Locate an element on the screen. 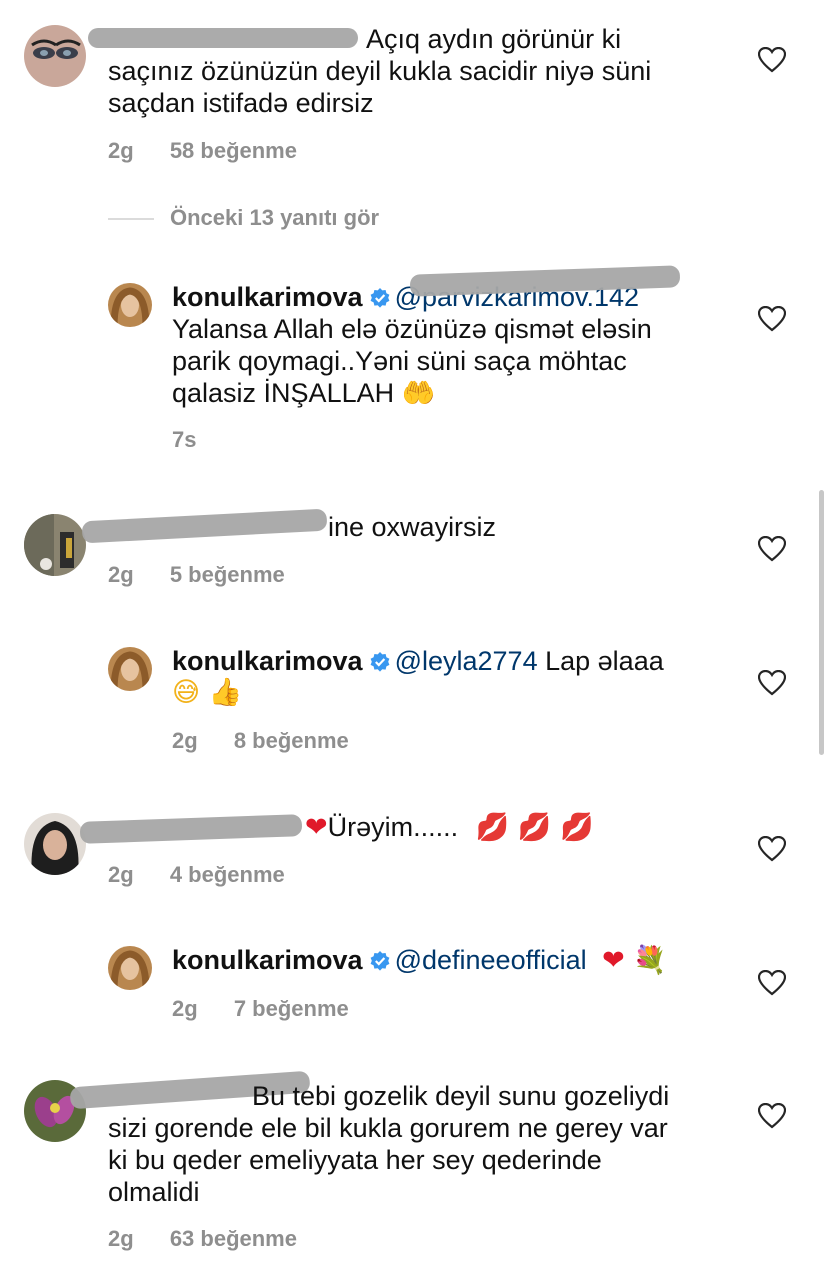 The height and width of the screenshot is (1269, 828). divider is located at coordinates (131, 219).